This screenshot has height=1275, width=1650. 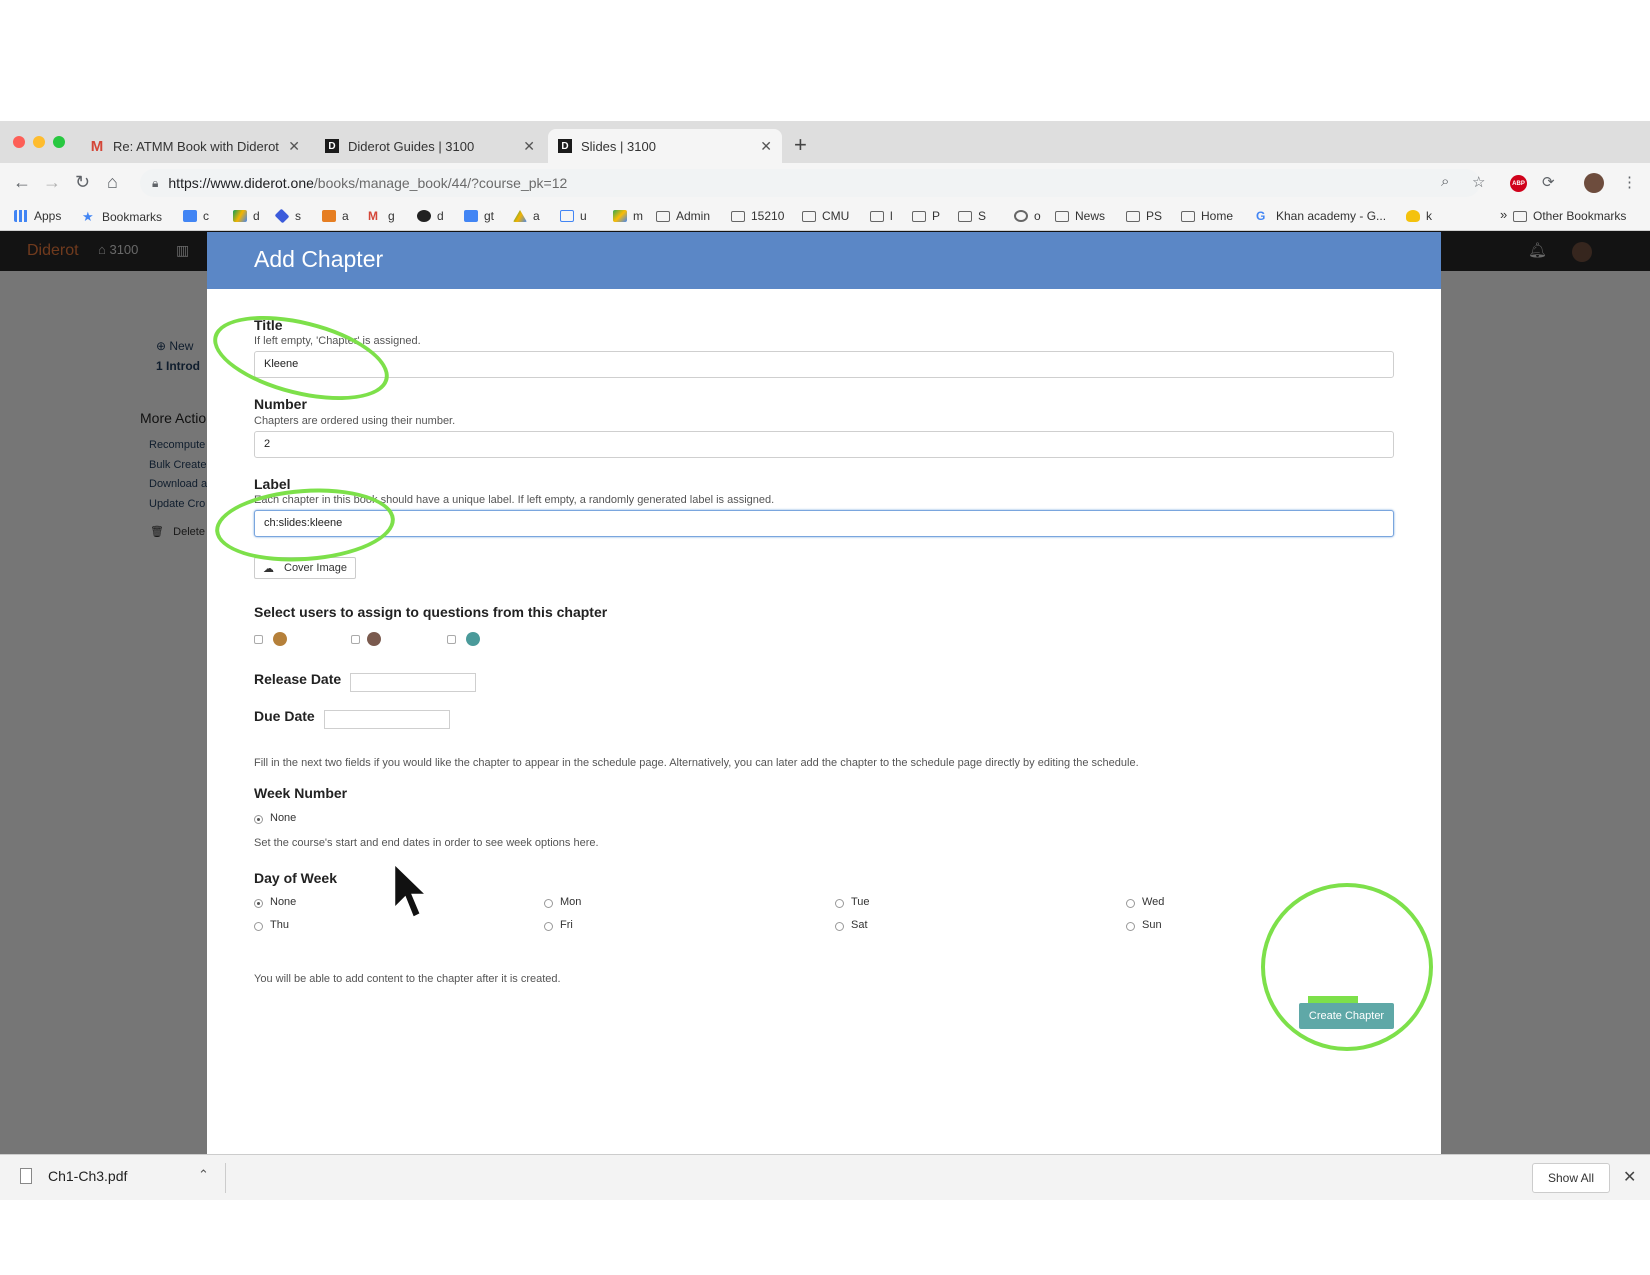 What do you see at coordinates (1629, 182) in the screenshot?
I see `menu-icon: ⋮` at bounding box center [1629, 182].